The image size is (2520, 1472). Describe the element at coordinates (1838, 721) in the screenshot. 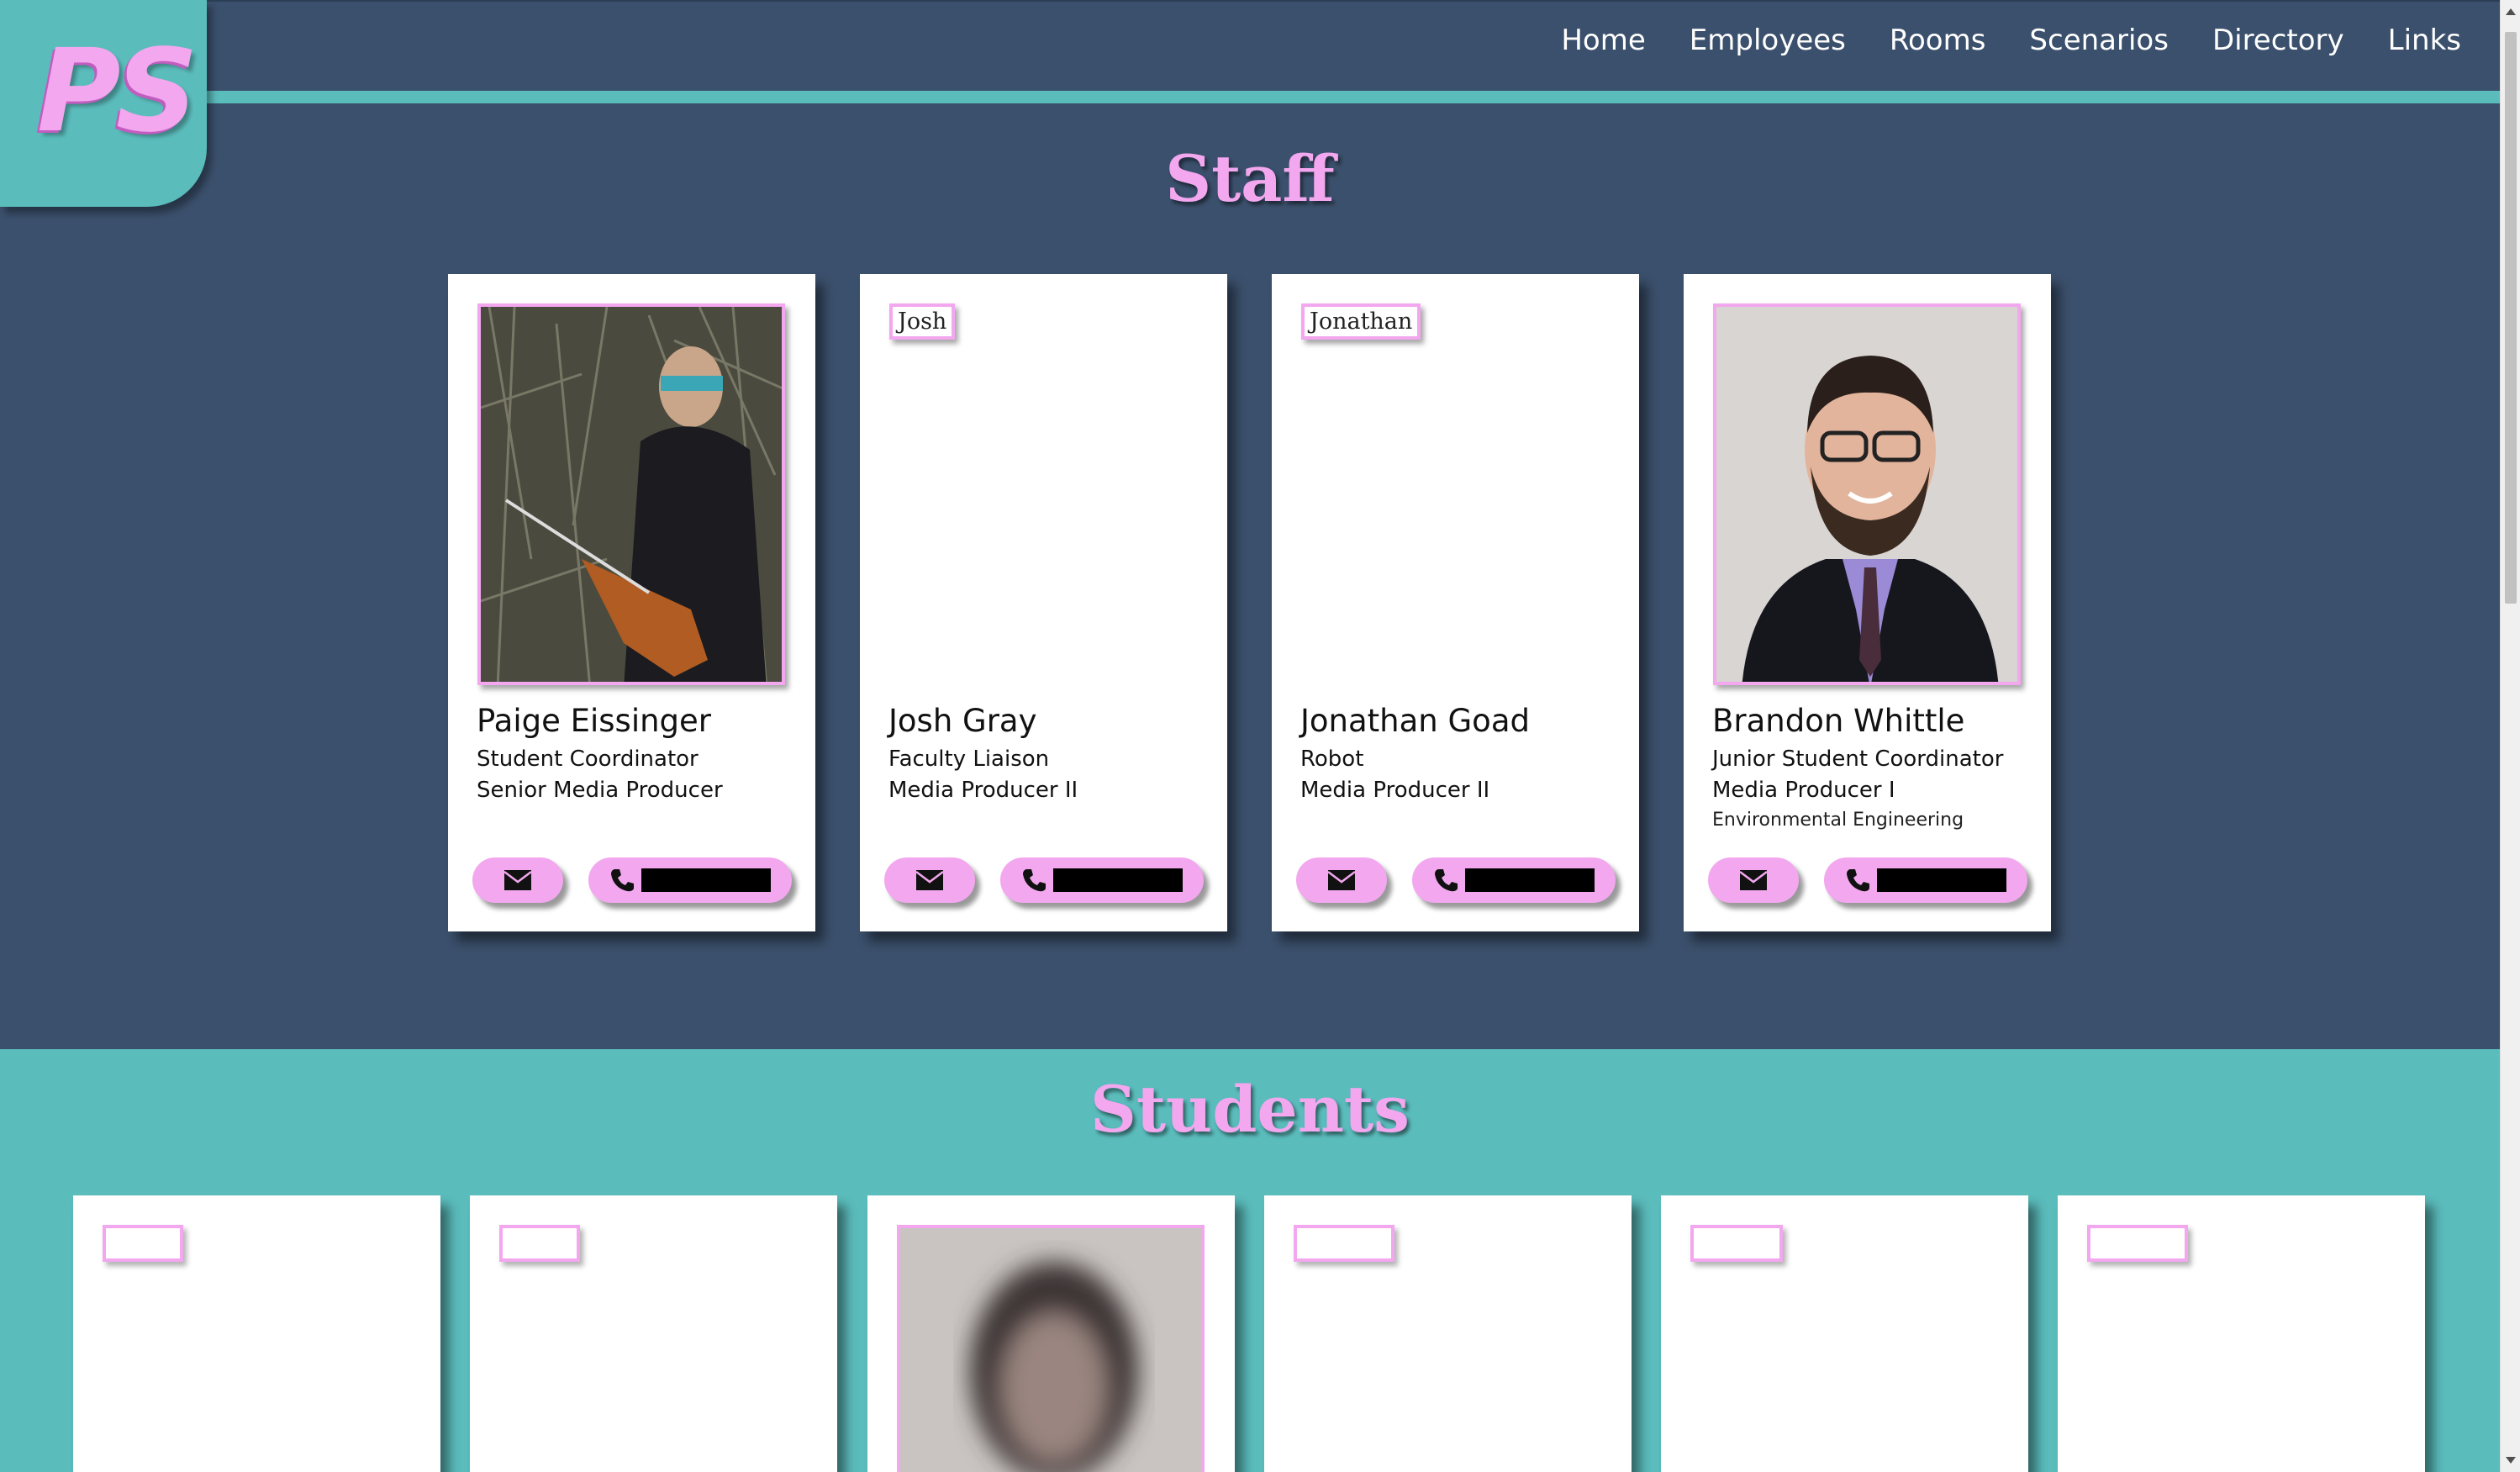

I see `staff-name: Brandon Whittle` at that location.